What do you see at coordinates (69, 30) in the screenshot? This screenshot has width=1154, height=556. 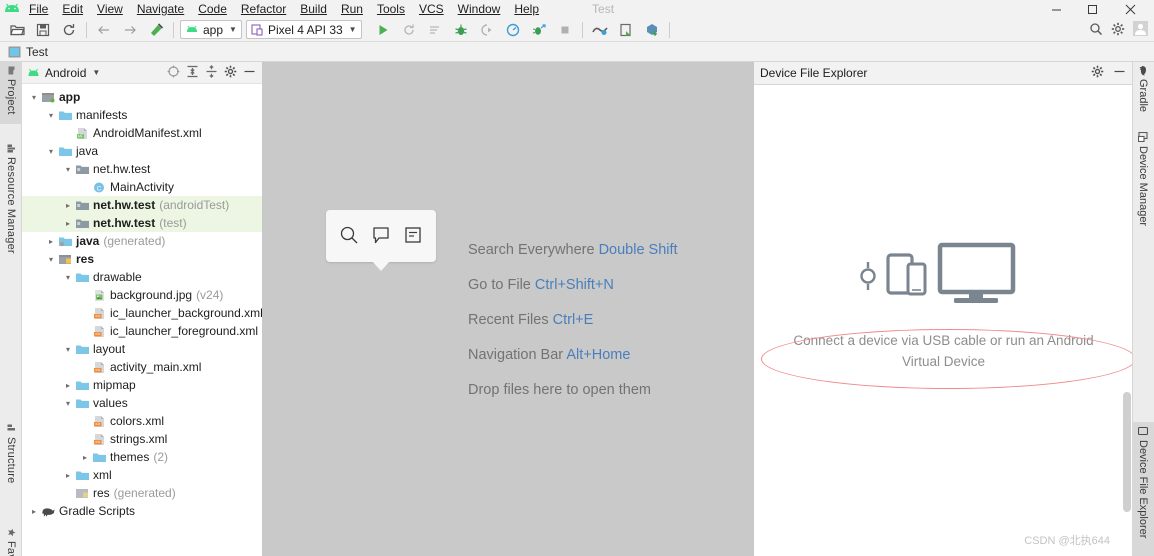 I see `sync-refresh-icon` at bounding box center [69, 30].